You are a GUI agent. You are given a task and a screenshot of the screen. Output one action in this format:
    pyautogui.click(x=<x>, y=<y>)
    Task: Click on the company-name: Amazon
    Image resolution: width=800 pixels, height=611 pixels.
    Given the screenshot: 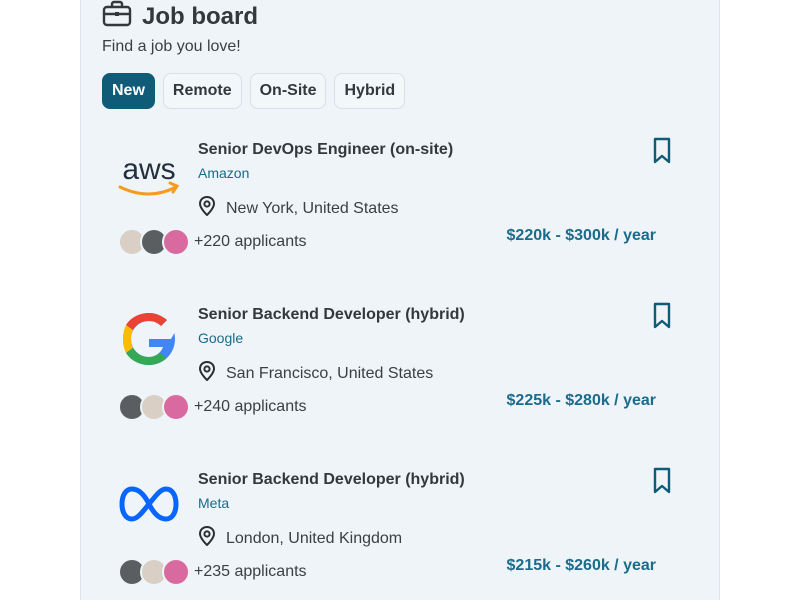 What is the action you would take?
    pyautogui.click(x=223, y=173)
    